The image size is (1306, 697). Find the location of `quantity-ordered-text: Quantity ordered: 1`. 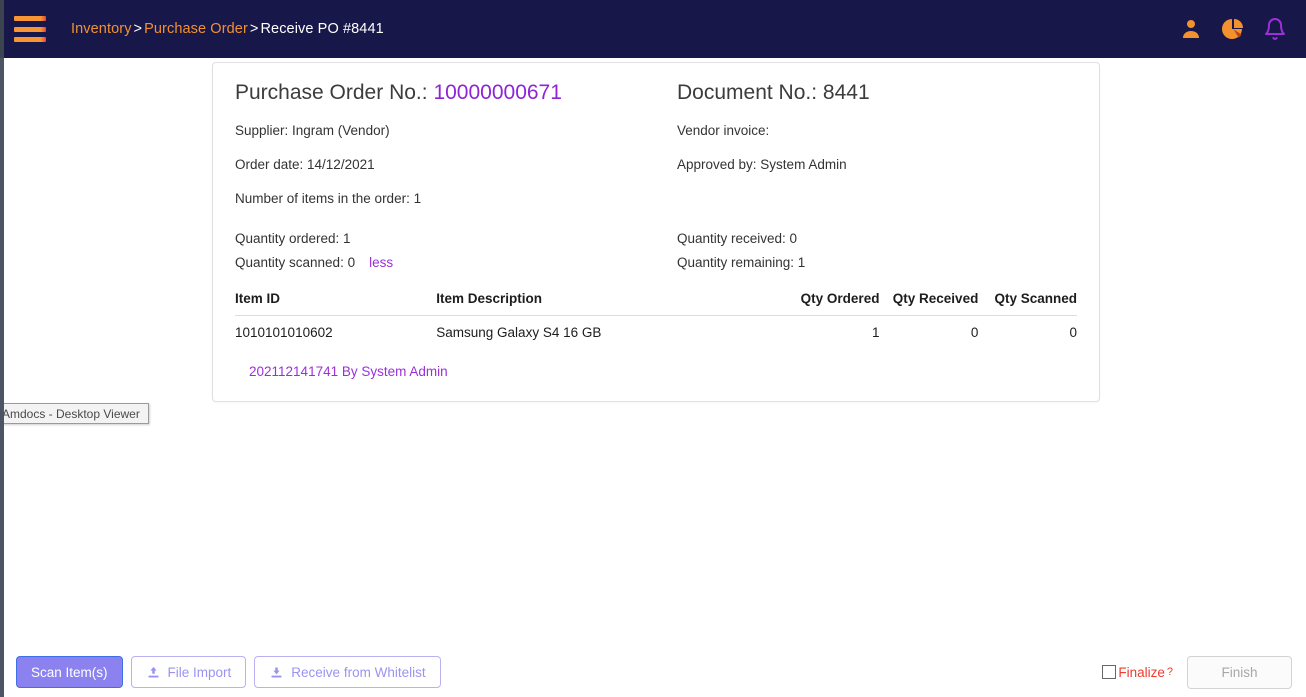

quantity-ordered-text: Quantity ordered: 1 is located at coordinates (293, 238).